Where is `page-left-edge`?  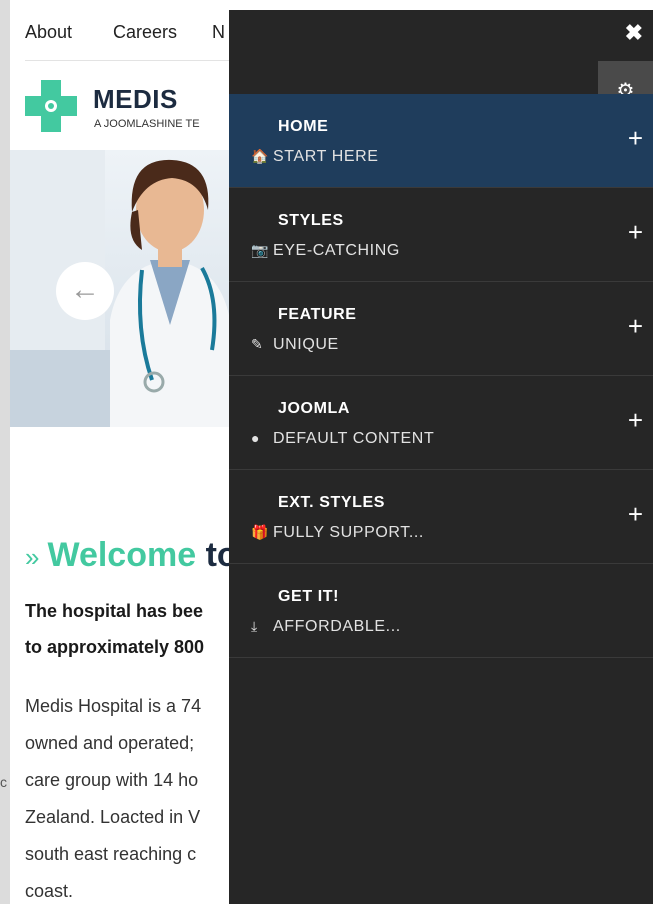
page-left-edge is located at coordinates (5, 452).